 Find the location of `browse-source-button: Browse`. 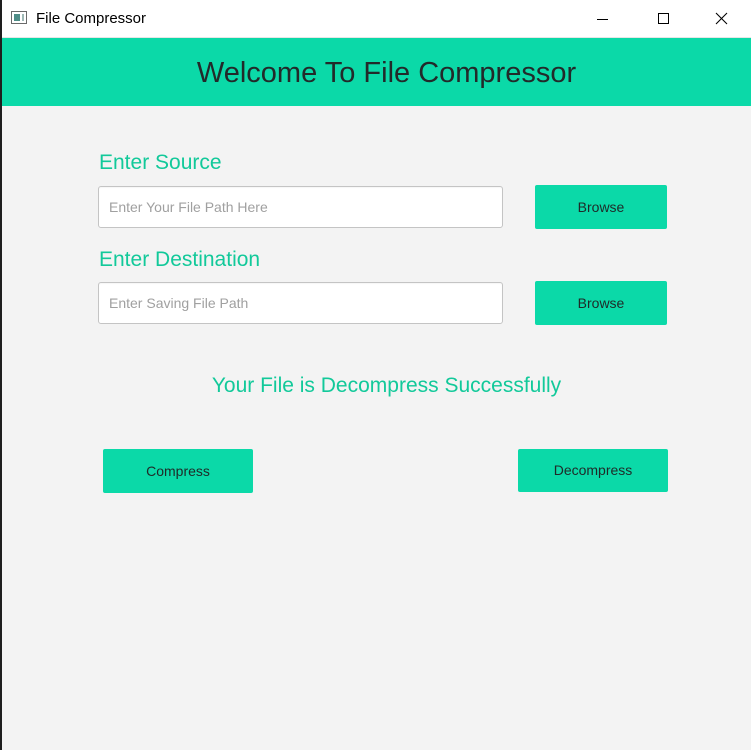

browse-source-button: Browse is located at coordinates (601, 207).